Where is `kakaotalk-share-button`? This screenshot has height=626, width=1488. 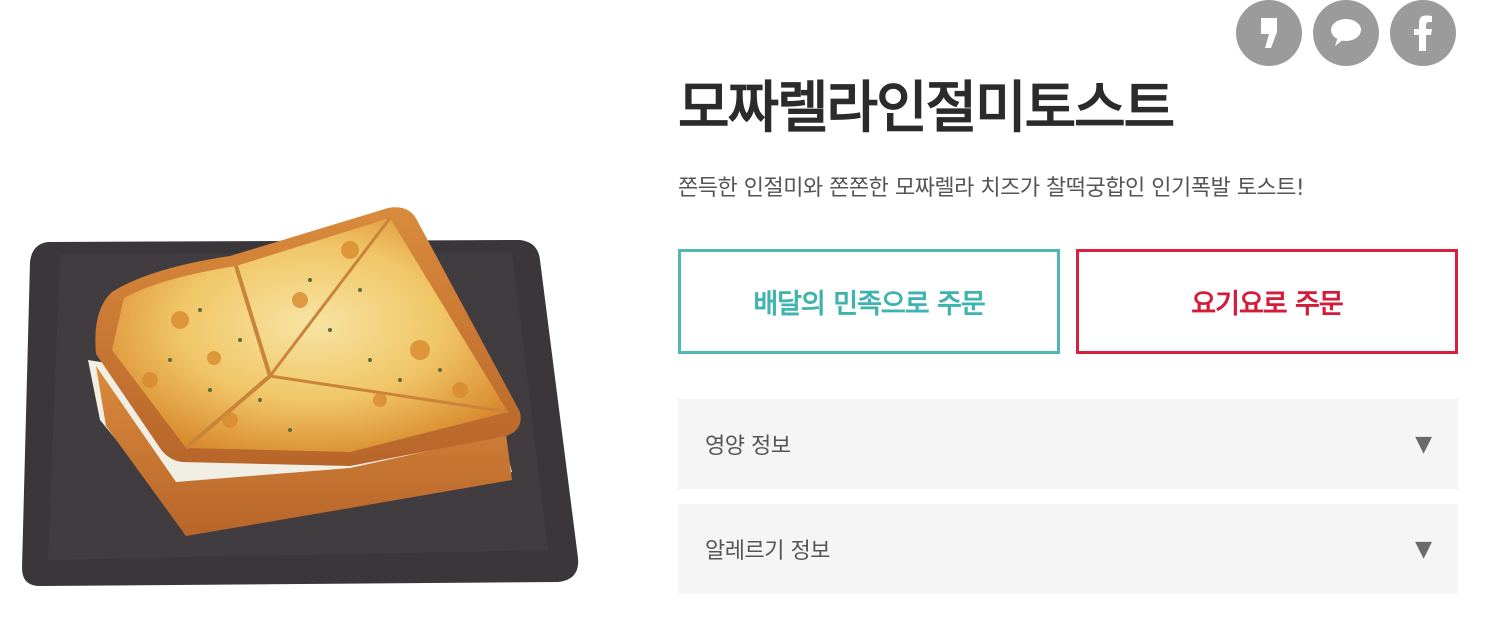
kakaotalk-share-button is located at coordinates (1346, 33).